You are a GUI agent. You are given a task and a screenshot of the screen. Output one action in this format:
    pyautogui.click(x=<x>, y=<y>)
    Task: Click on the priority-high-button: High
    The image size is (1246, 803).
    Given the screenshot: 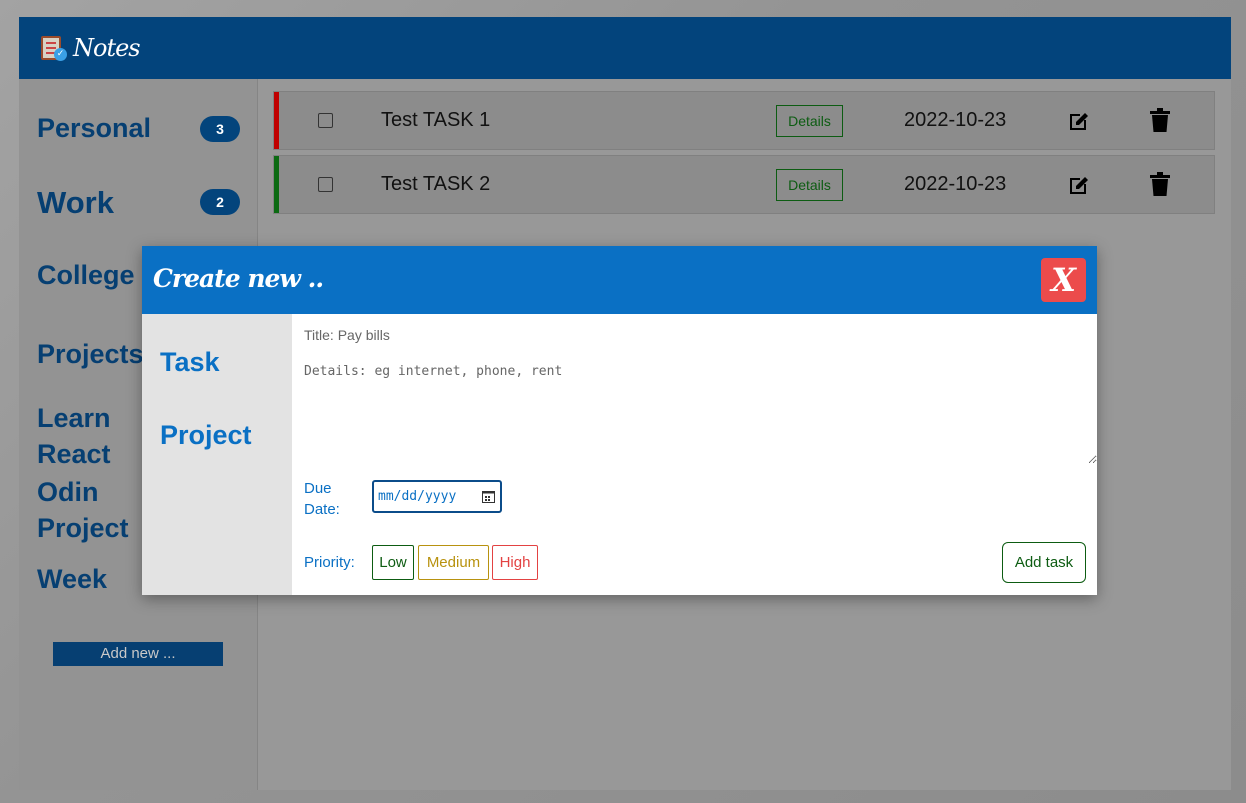 What is the action you would take?
    pyautogui.click(x=515, y=562)
    